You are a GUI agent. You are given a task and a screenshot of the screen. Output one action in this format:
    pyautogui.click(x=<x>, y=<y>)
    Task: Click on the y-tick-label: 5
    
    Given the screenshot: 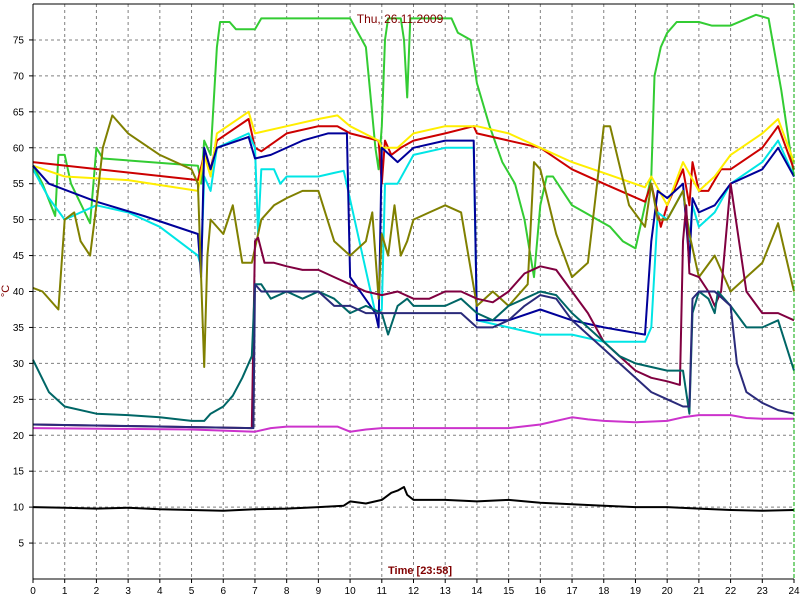 What is the action you would take?
    pyautogui.click(x=21, y=544)
    